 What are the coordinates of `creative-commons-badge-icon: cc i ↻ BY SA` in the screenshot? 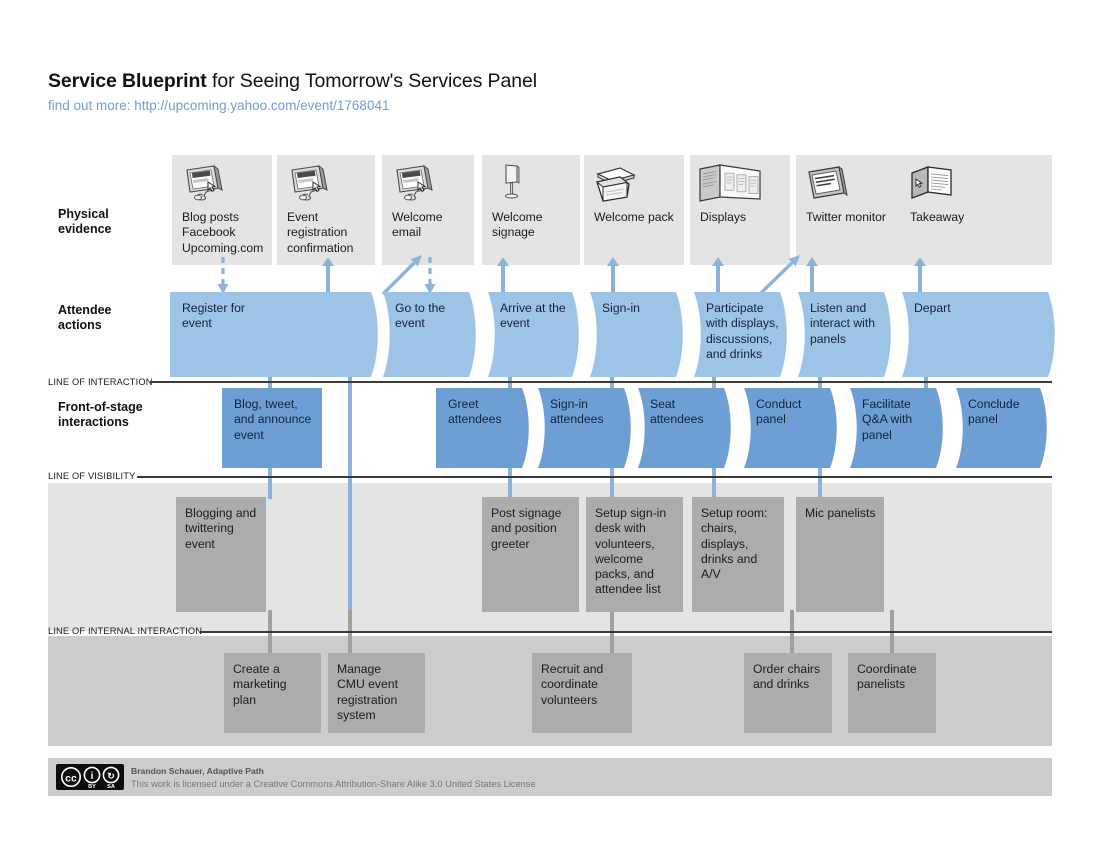 It's located at (90, 779).